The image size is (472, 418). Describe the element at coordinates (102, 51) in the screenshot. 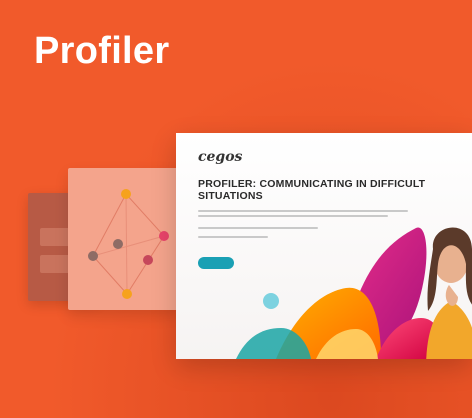

I see `page-title: Profiler` at that location.